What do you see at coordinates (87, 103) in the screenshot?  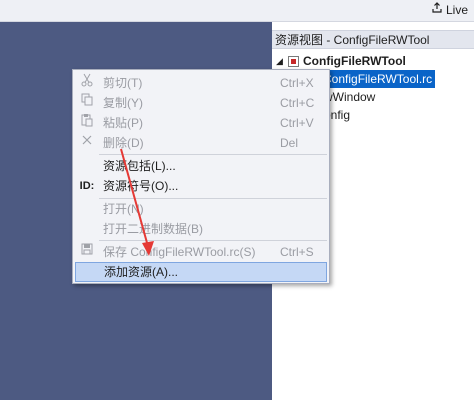 I see `copy-icon` at bounding box center [87, 103].